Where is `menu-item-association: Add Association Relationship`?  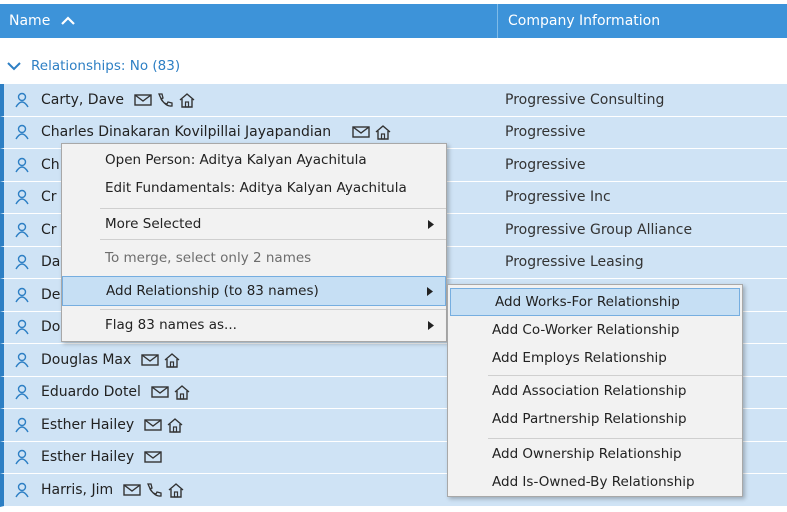 menu-item-association: Add Association Relationship is located at coordinates (595, 391).